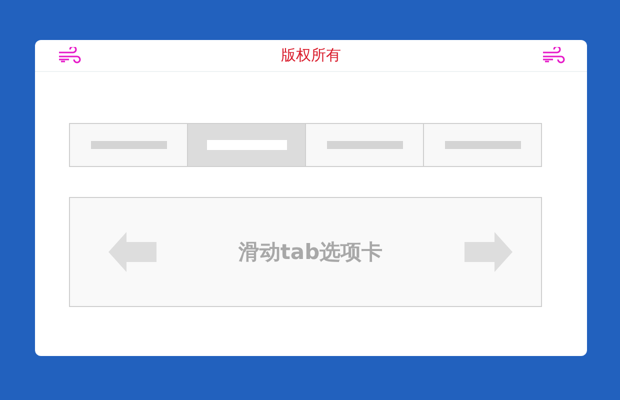 Image resolution: width=620 pixels, height=400 pixels. What do you see at coordinates (132, 252) in the screenshot?
I see `left-arrow-icon` at bounding box center [132, 252].